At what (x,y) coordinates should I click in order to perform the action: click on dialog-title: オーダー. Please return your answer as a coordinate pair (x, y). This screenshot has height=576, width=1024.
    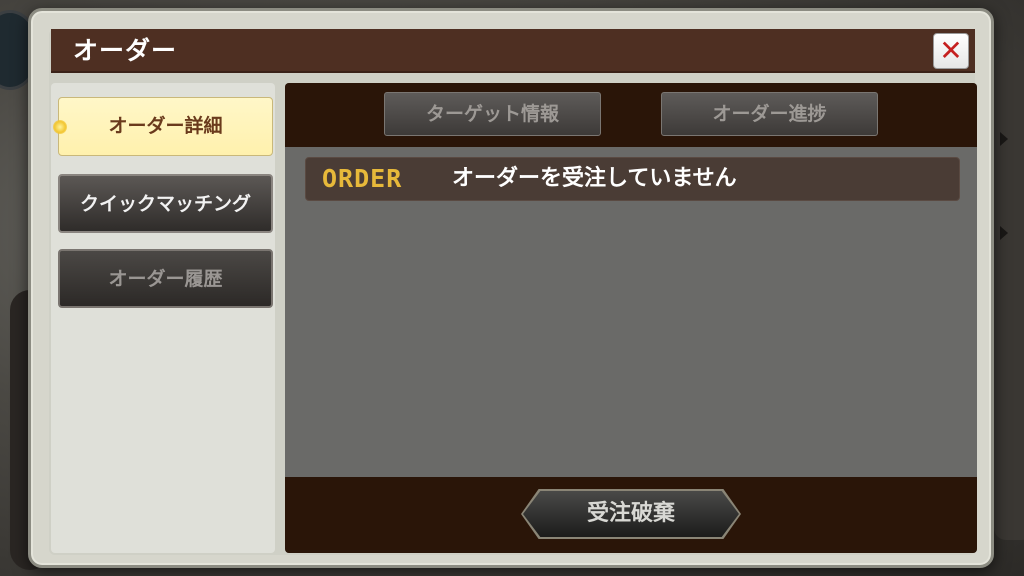
    Looking at the image, I should click on (125, 50).